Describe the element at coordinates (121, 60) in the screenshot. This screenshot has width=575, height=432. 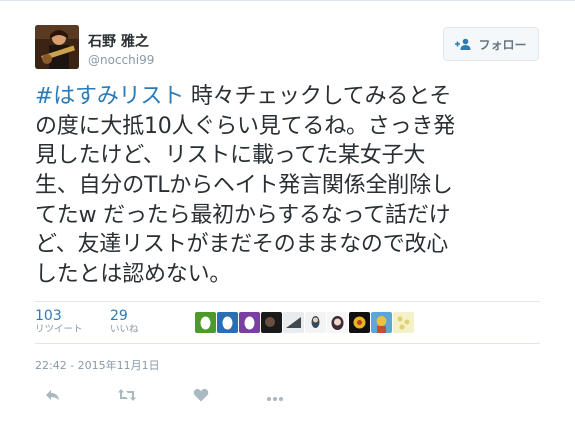
I see `user-handle: @nocchi99` at that location.